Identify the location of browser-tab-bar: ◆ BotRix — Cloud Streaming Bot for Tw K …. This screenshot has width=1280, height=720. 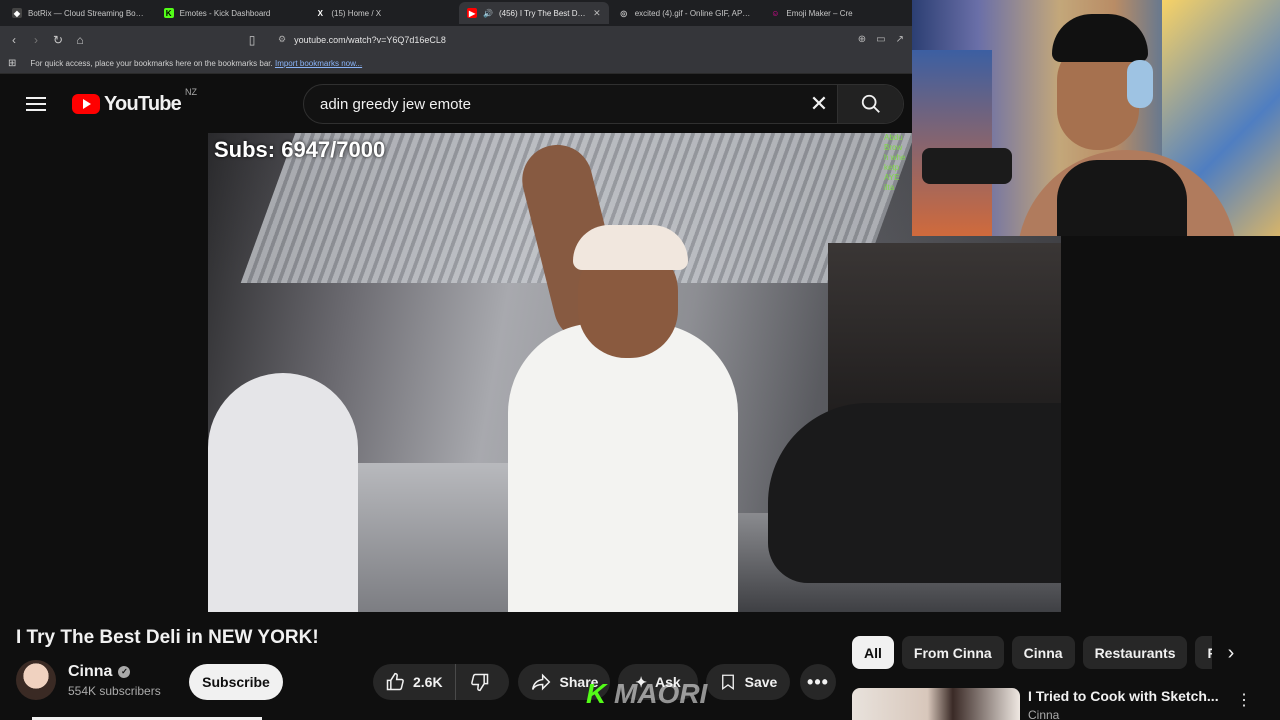
(456, 13).